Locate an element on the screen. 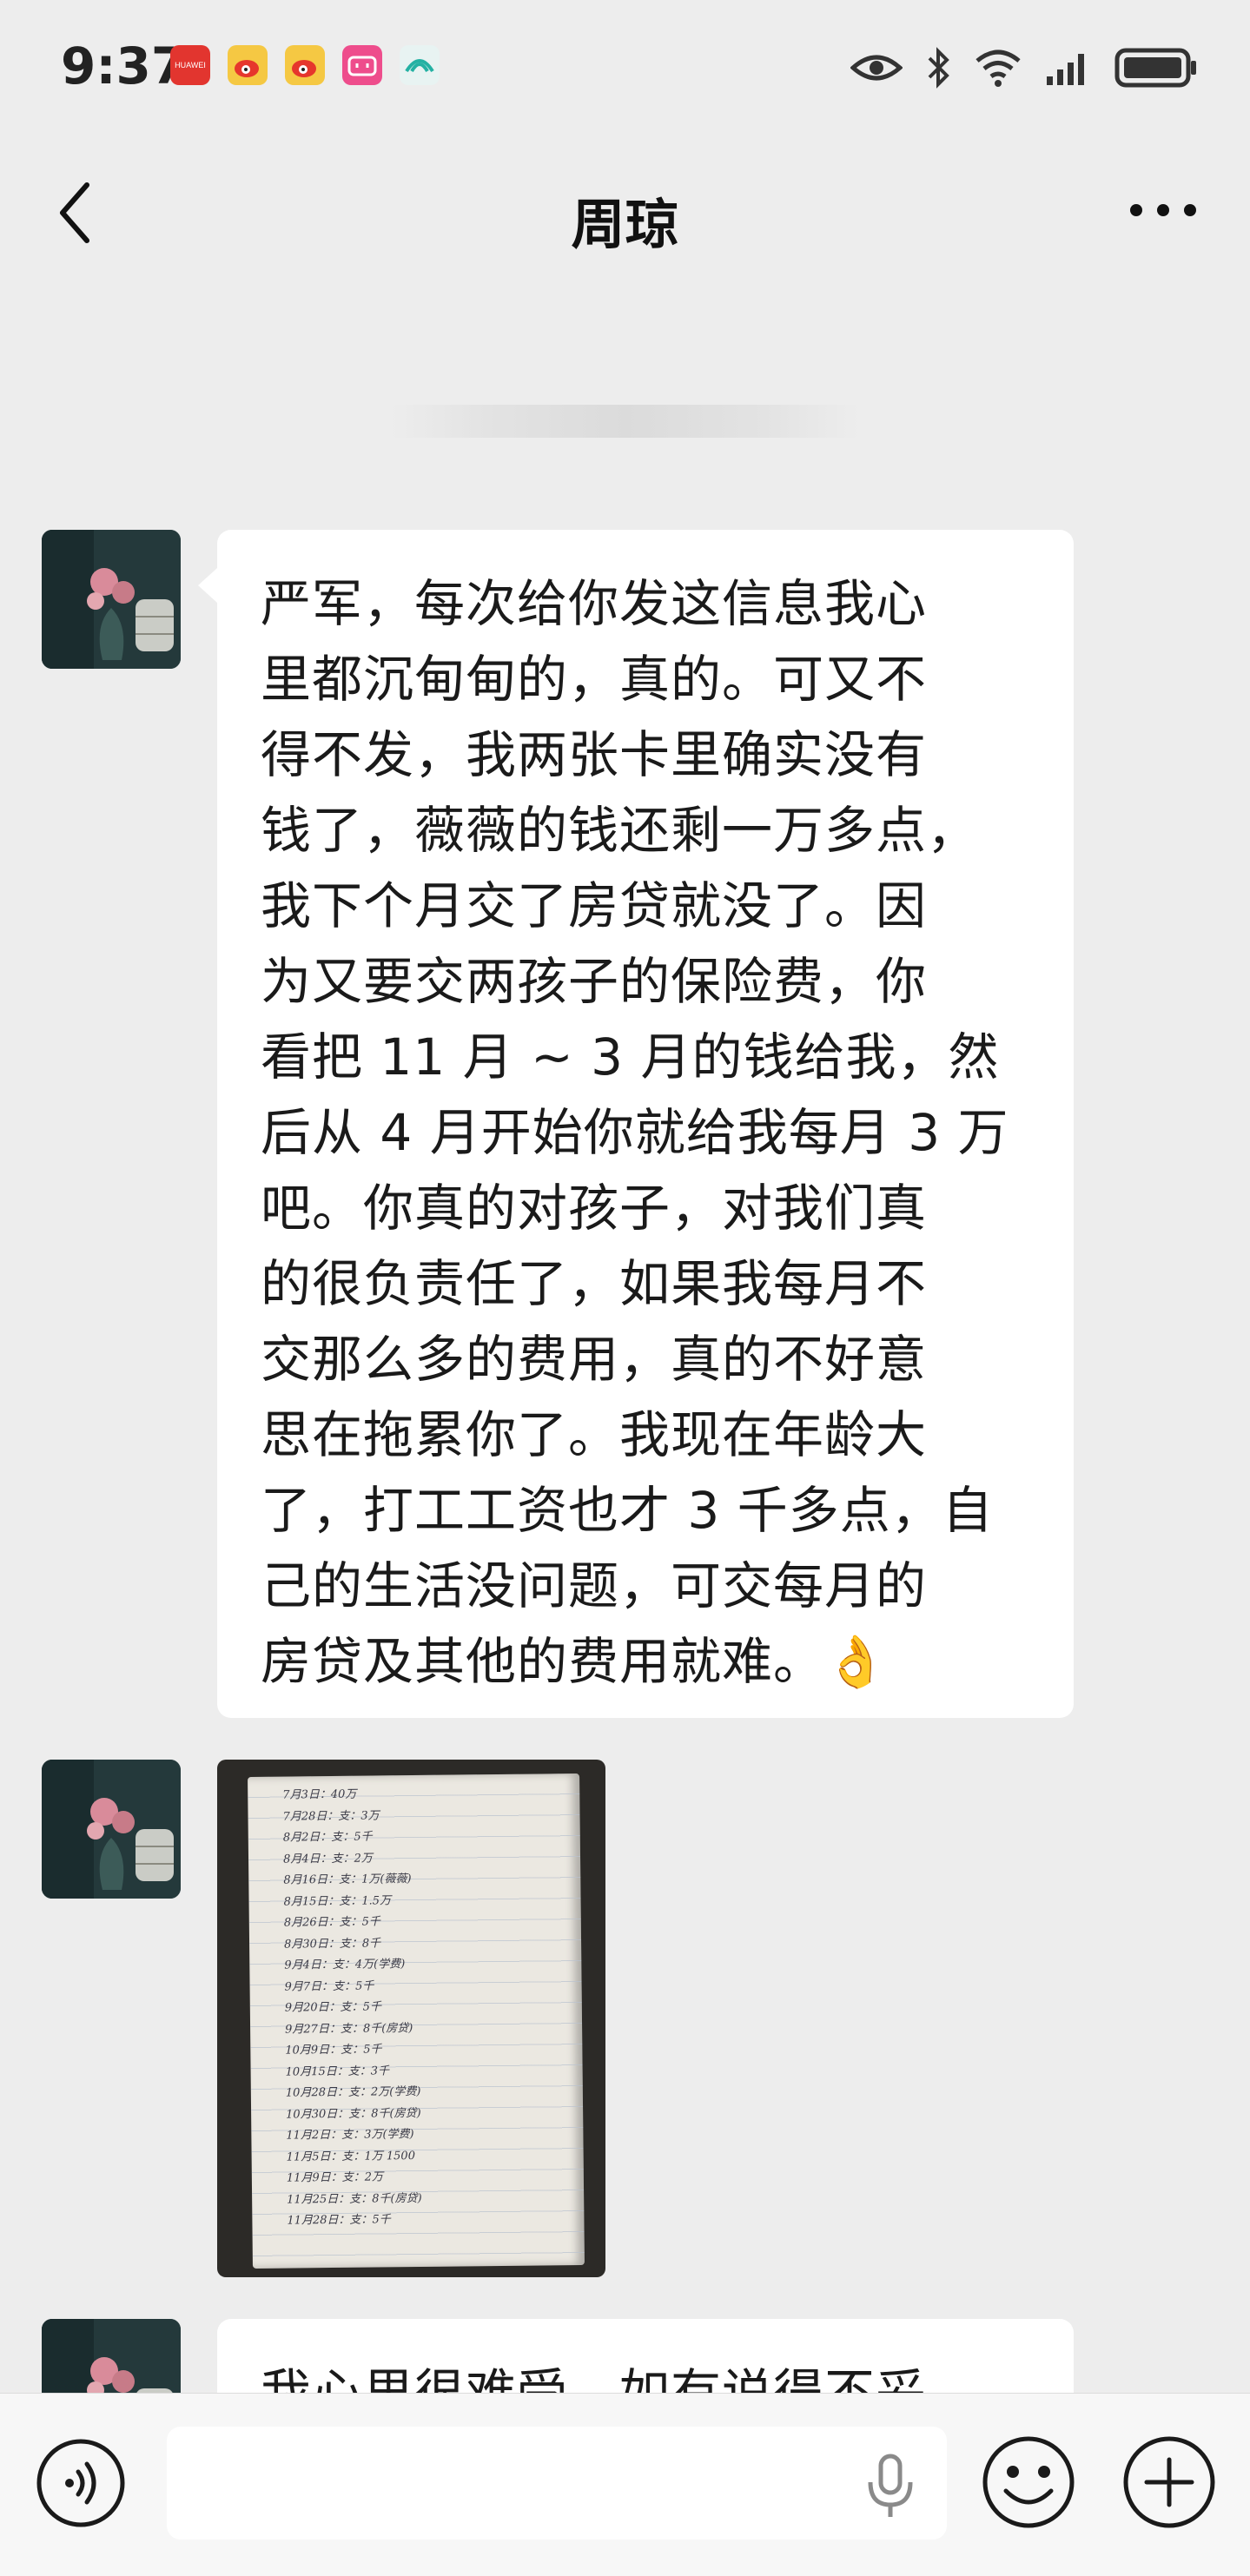  notebook-line: 8月26日：支：5千 is located at coordinates (331, 1923).